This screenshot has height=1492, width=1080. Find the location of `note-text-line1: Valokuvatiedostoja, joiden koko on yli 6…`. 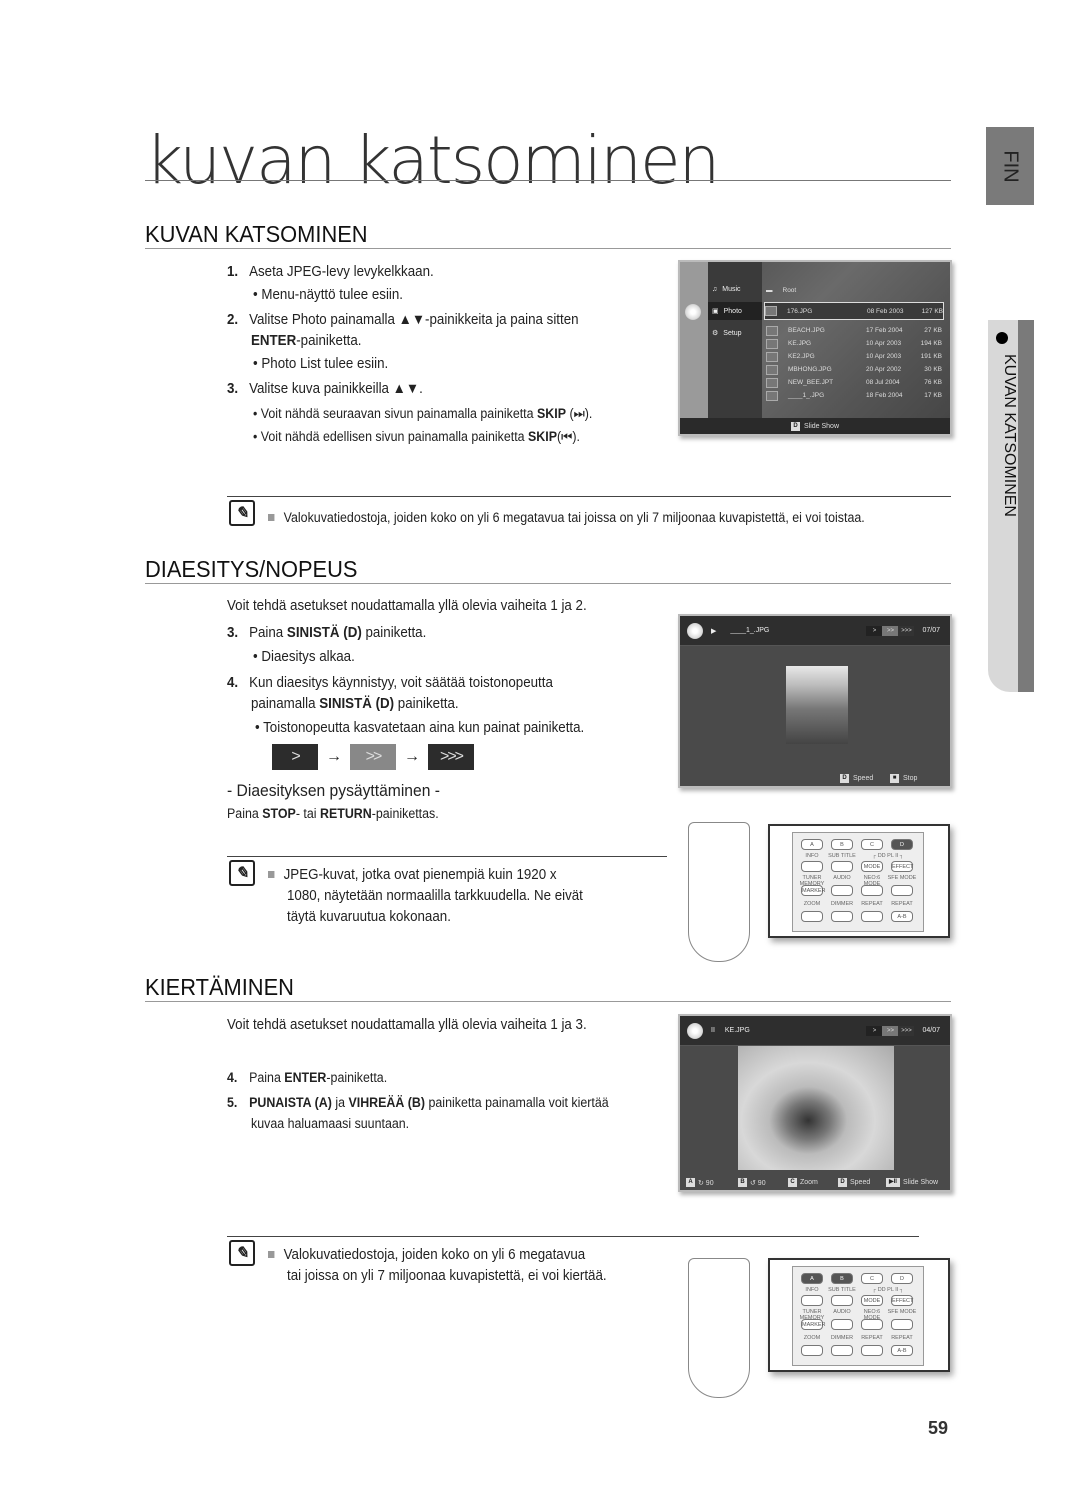

note-text-line1: Valokuvatiedostoja, joiden koko on yli 6… is located at coordinates (426, 1255).